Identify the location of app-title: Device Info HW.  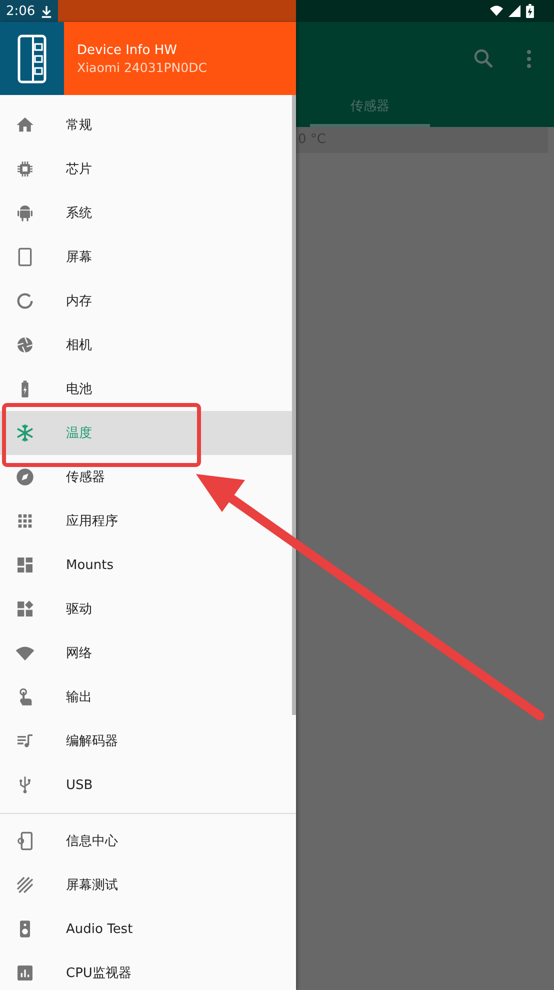
(127, 50).